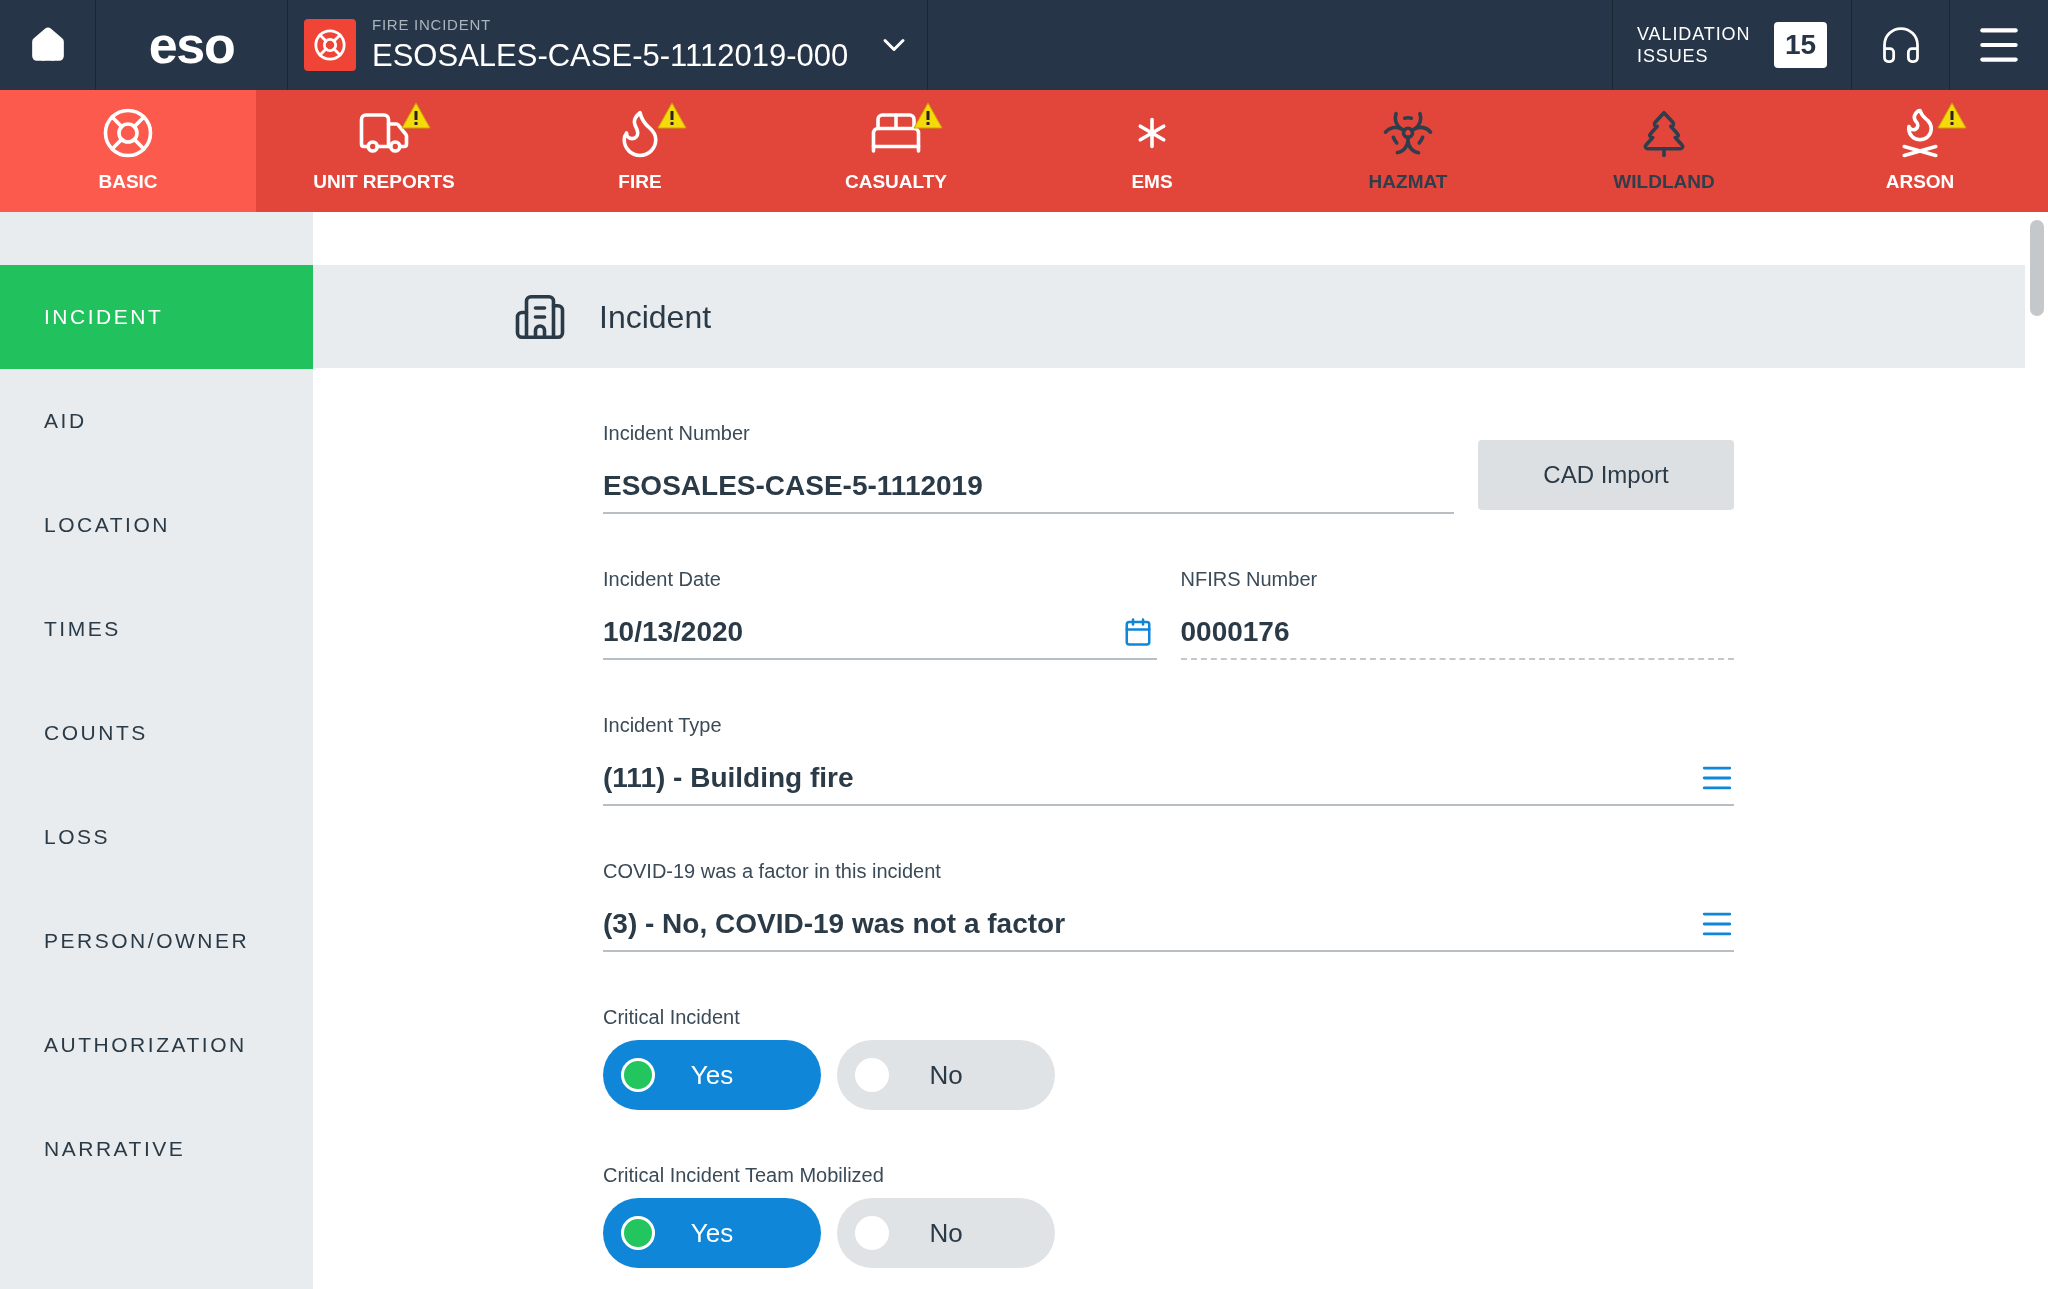 This screenshot has width=2048, height=1289. Describe the element at coordinates (1152, 151) in the screenshot. I see `module-tab: EMS` at that location.